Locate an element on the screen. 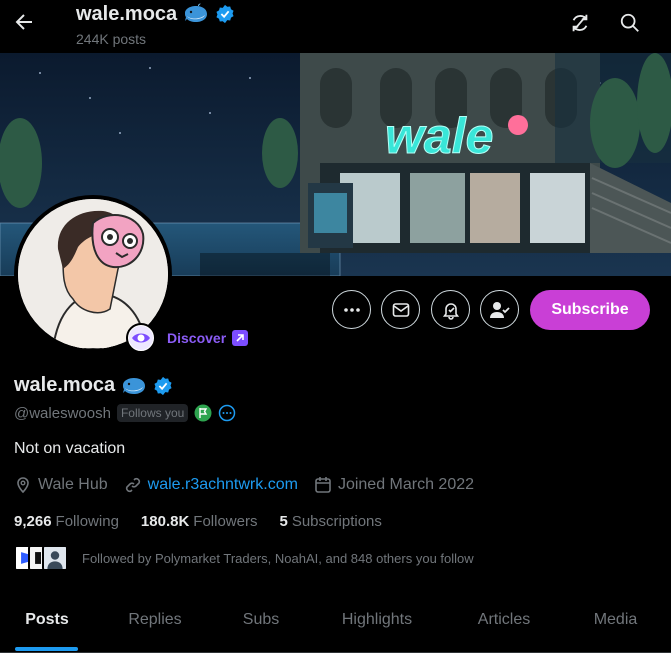 The width and height of the screenshot is (671, 653). subscriptions-label: Subscriptions is located at coordinates (336, 521).